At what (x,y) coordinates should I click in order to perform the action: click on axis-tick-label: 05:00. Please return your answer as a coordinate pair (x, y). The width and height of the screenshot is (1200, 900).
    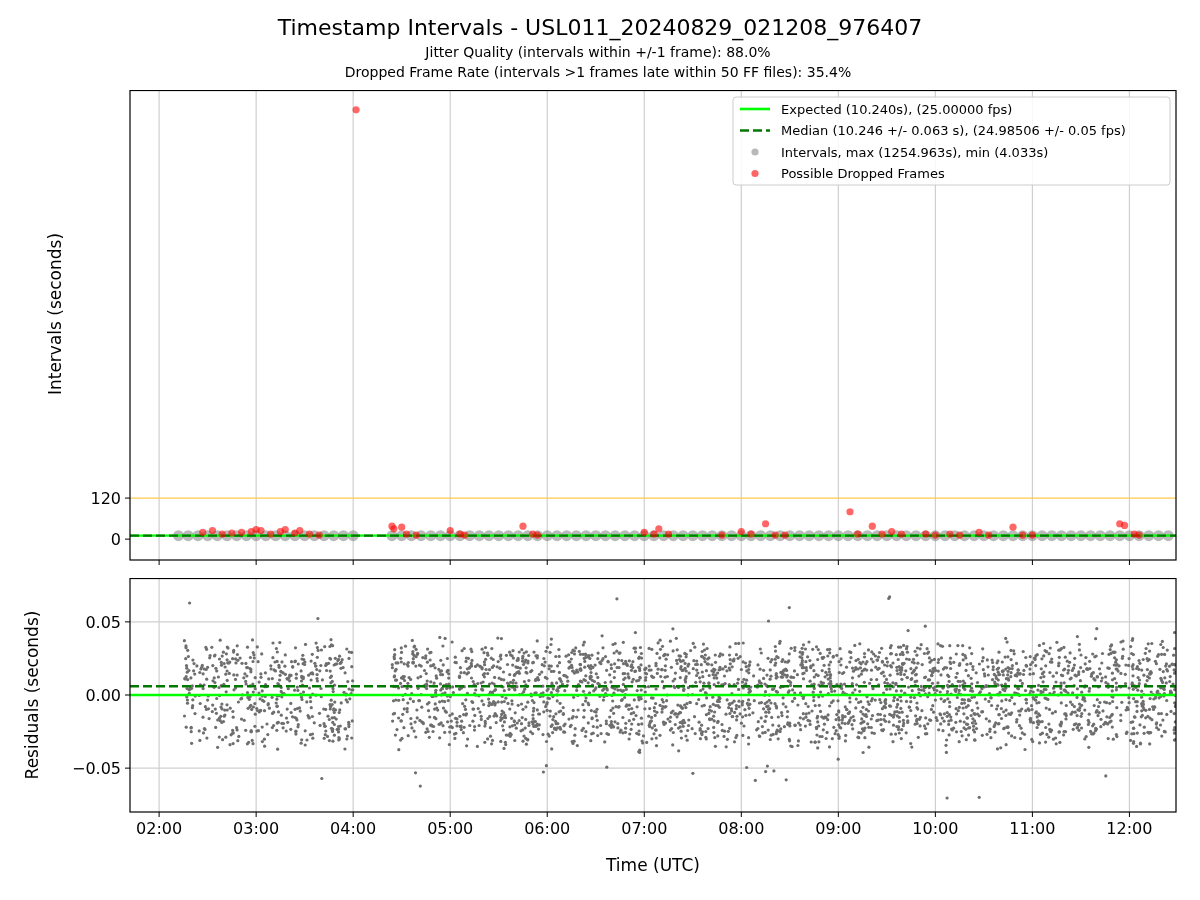
    Looking at the image, I should click on (450, 828).